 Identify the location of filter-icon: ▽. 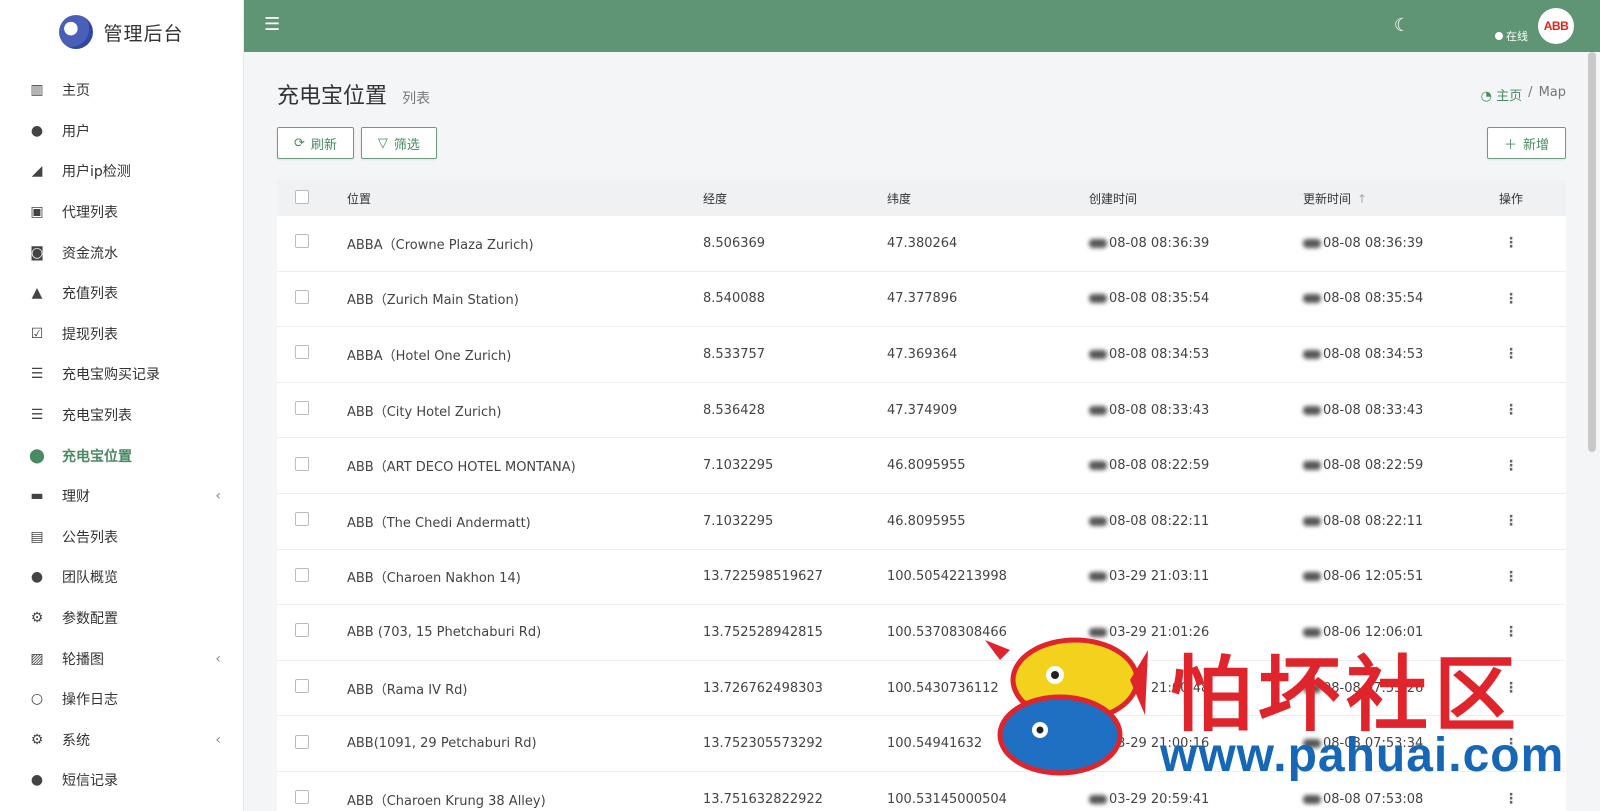
(382, 142).